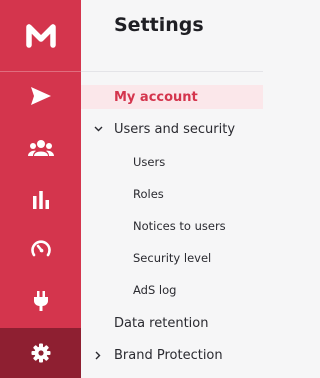 The width and height of the screenshot is (320, 378). I want to click on nav-item-users-and-security: Users and security, so click(172, 129).